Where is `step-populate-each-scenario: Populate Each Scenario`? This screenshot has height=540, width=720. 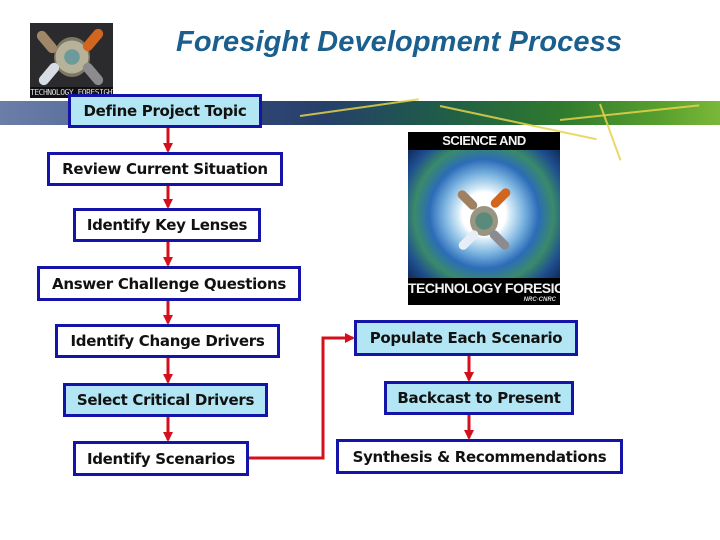
step-populate-each-scenario: Populate Each Scenario is located at coordinates (466, 338).